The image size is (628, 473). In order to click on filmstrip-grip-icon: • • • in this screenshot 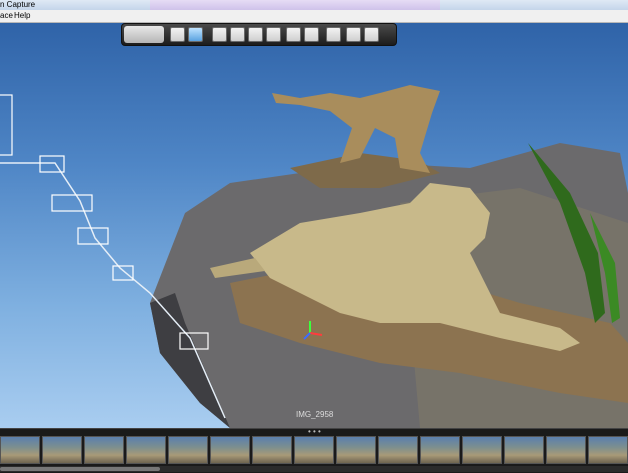, I will do `click(314, 432)`.